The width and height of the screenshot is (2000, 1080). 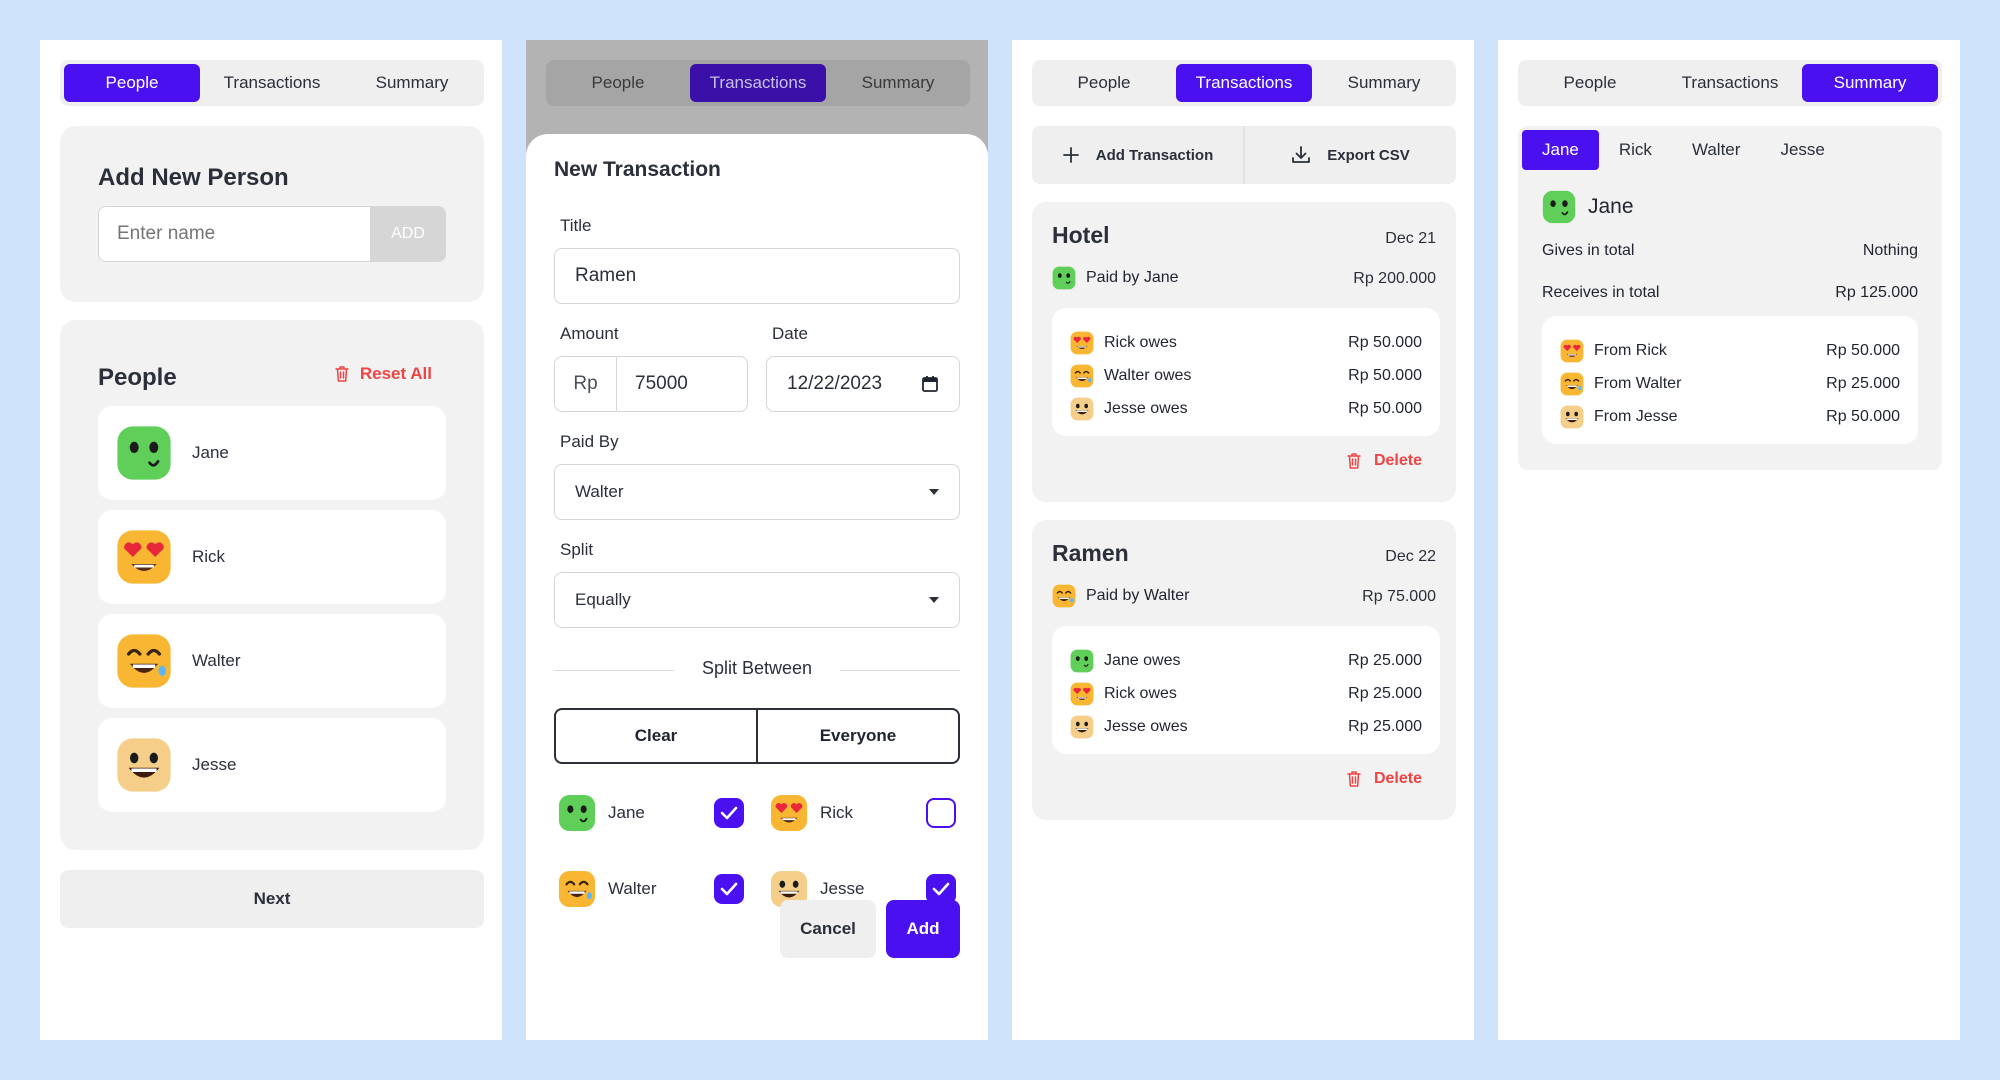 What do you see at coordinates (1397, 460) in the screenshot?
I see `delete-label: Delete` at bounding box center [1397, 460].